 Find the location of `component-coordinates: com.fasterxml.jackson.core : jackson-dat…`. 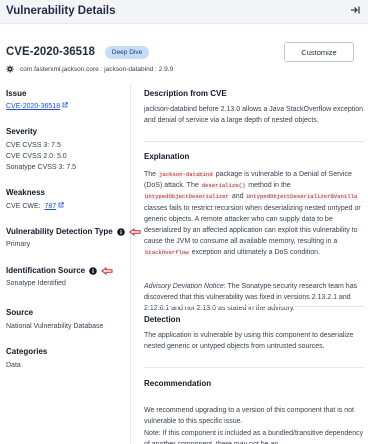

component-coordinates: com.fasterxml.jackson.core : jackson-dat… is located at coordinates (89, 69).